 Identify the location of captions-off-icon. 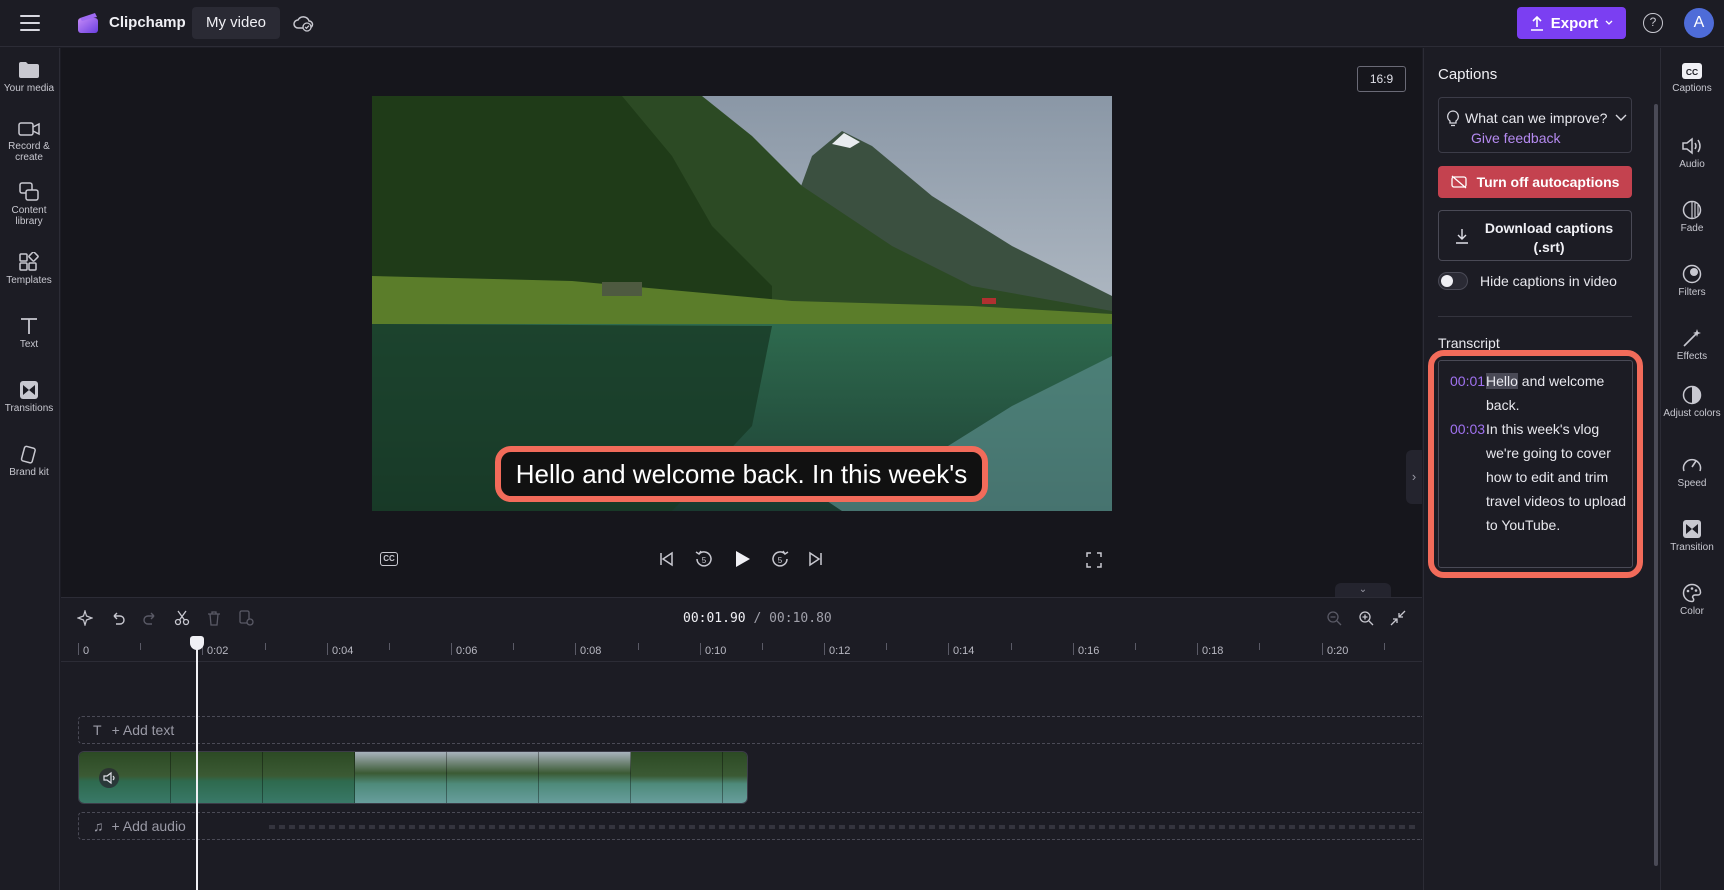
(1458, 182).